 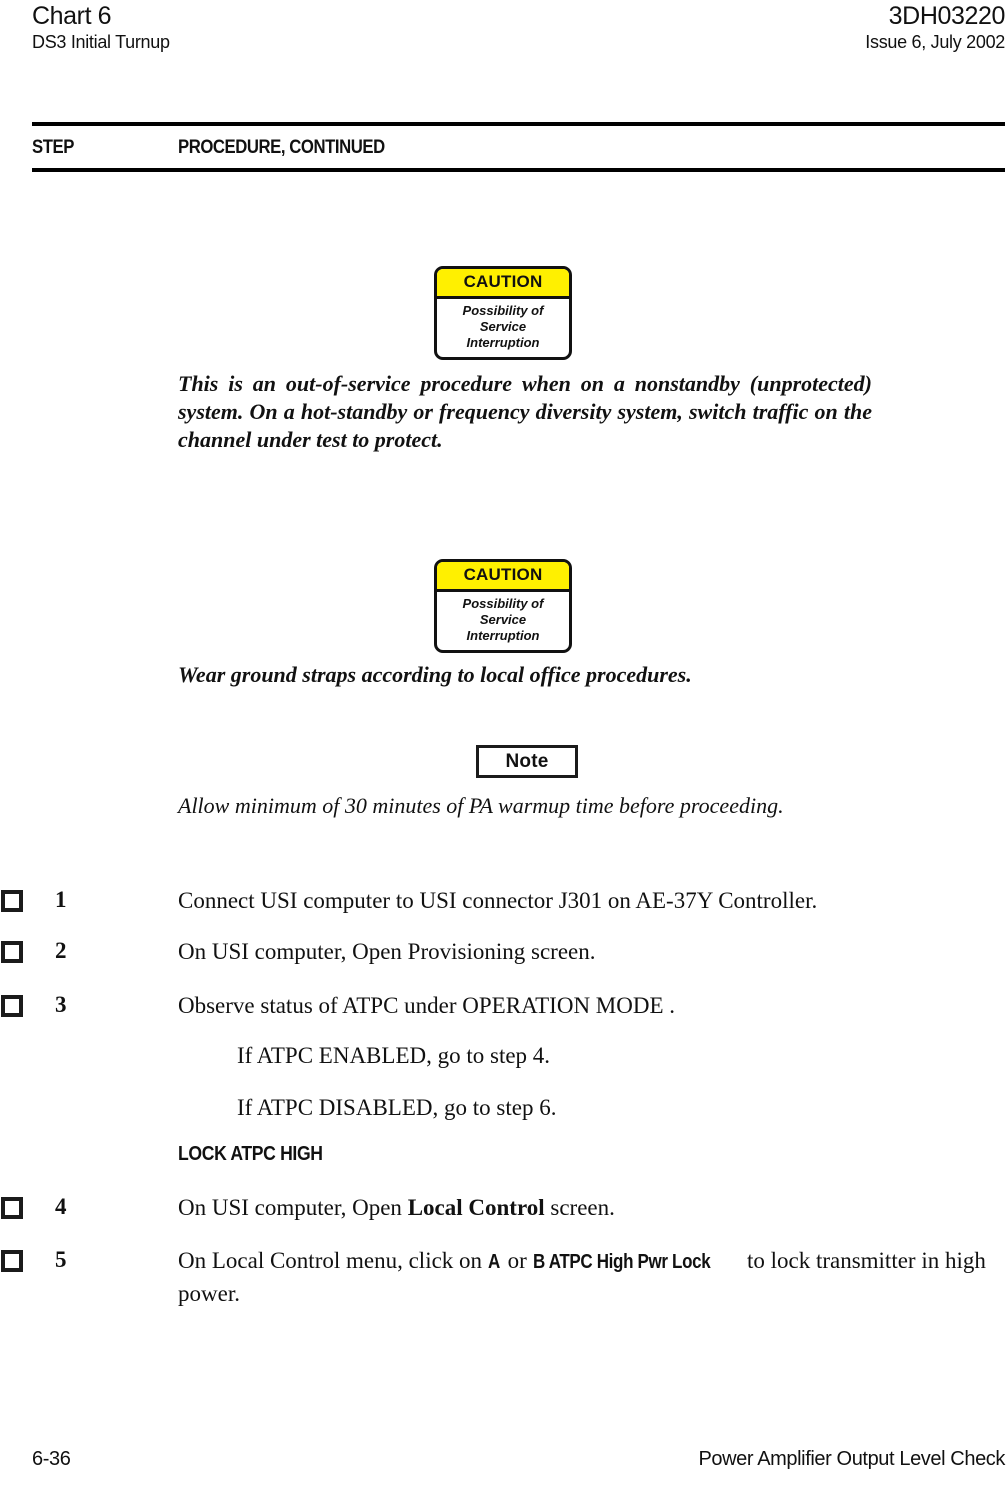 I want to click on step-4-text-after: screen., so click(x=579, y=1207).